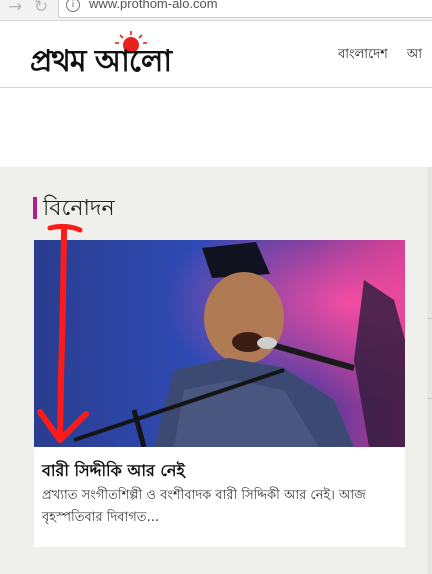  Describe the element at coordinates (414, 55) in the screenshot. I see `nav-item-next: আ` at that location.